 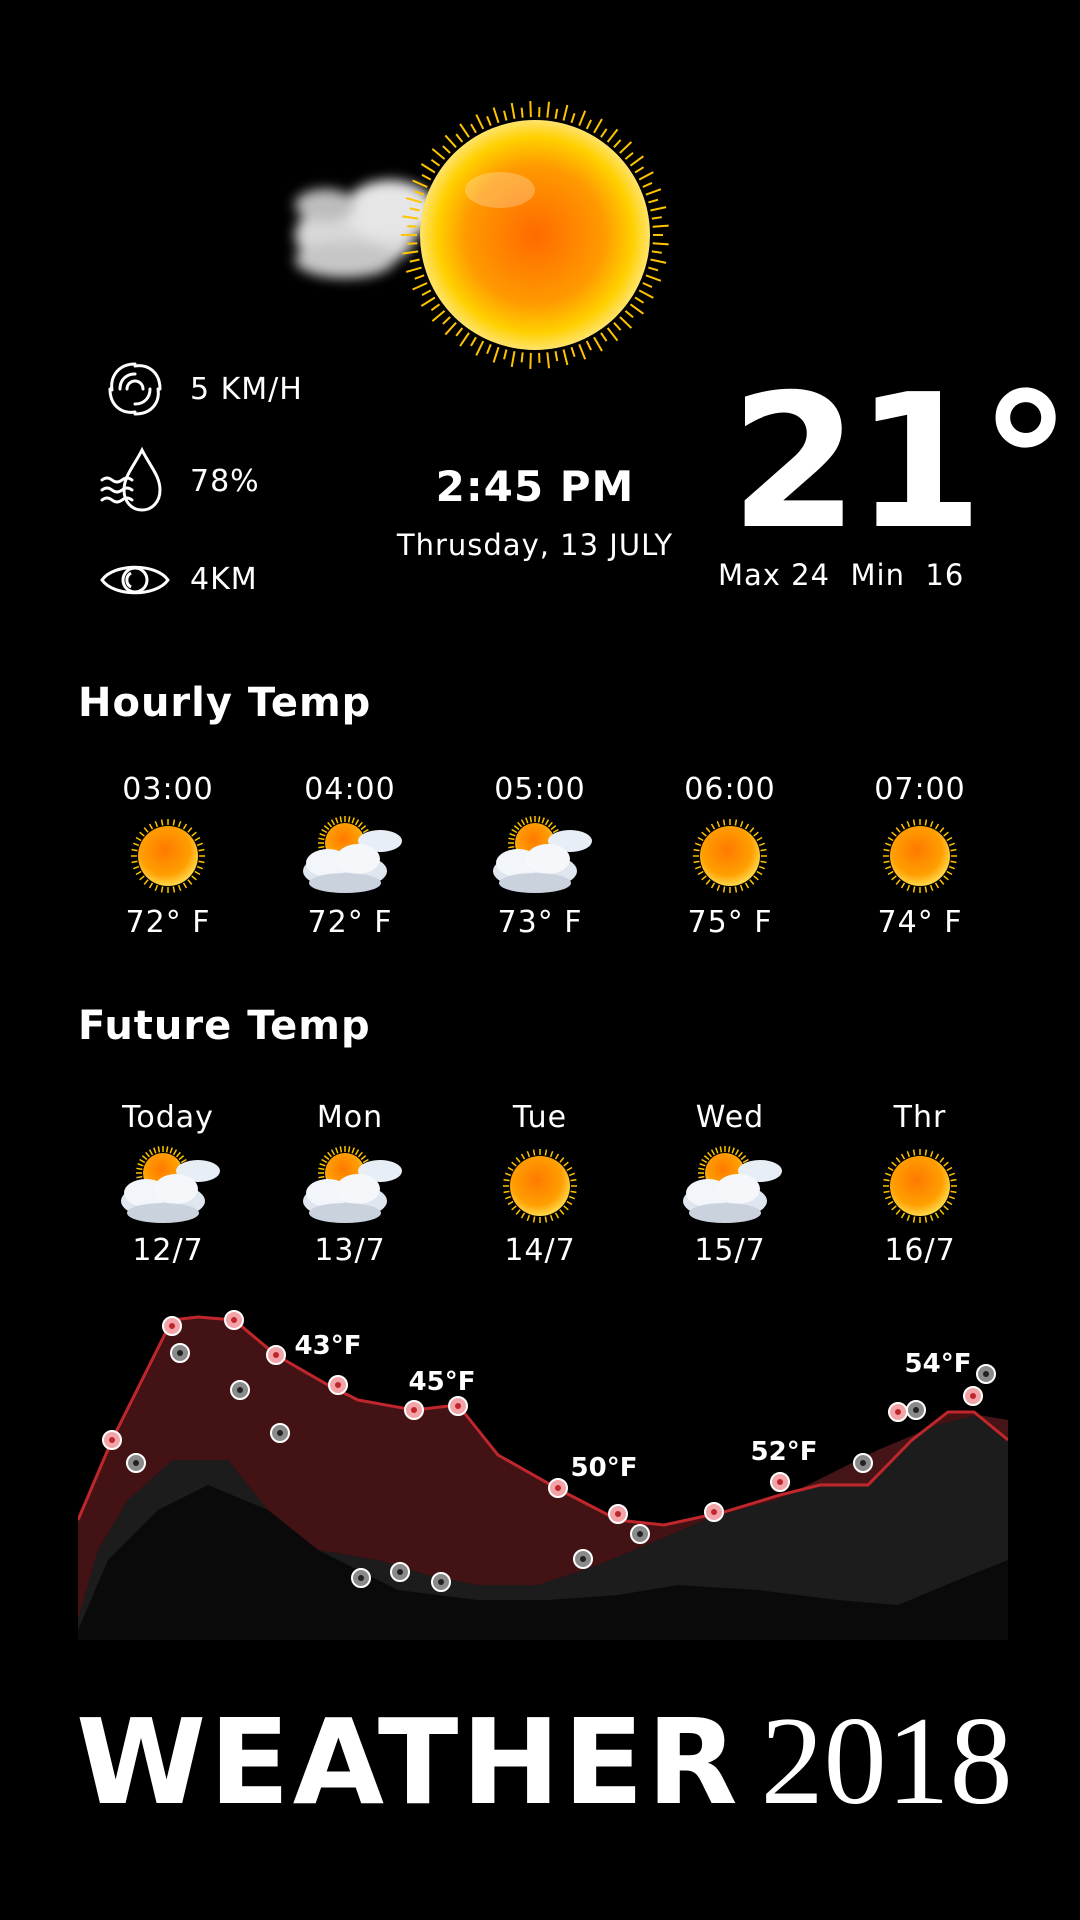 I want to click on day-label: Mon, so click(x=350, y=1117).